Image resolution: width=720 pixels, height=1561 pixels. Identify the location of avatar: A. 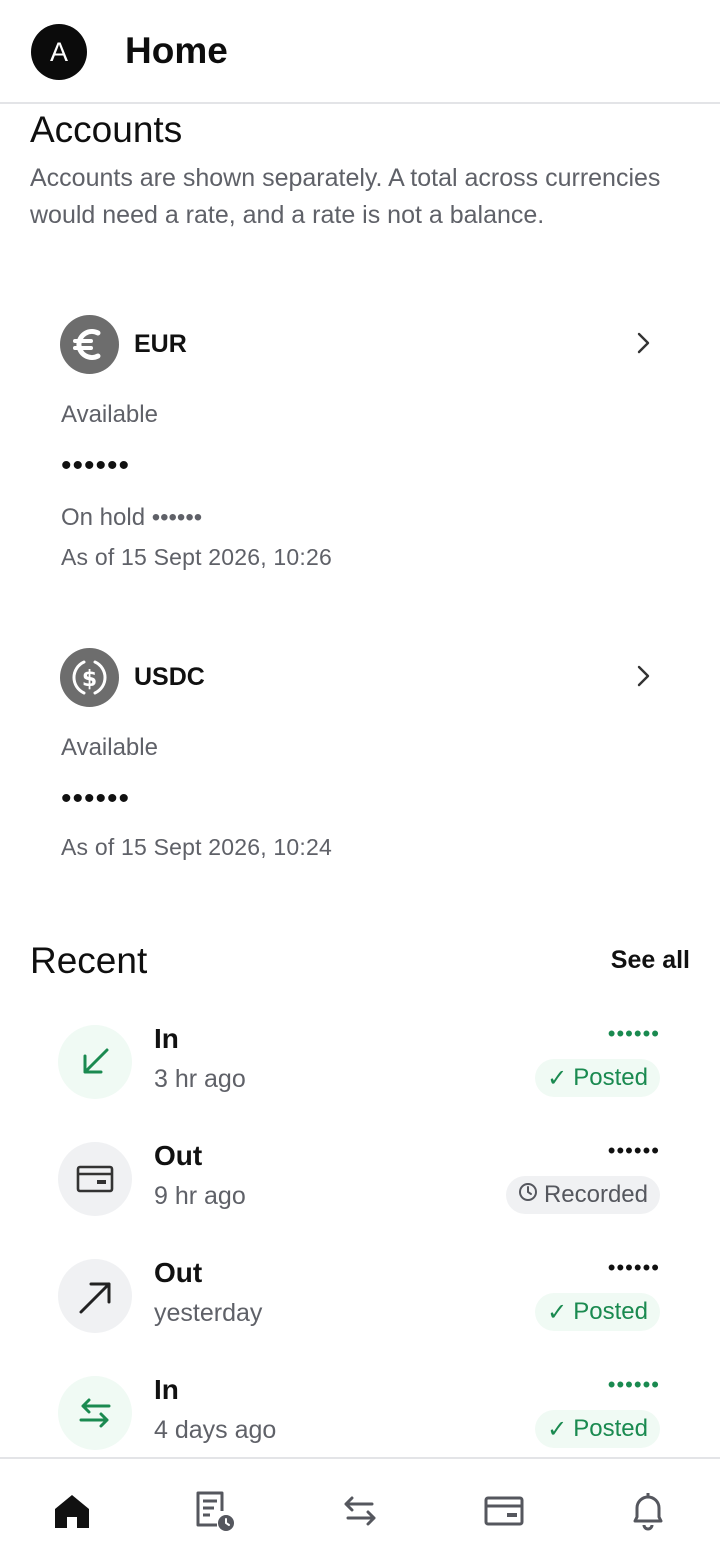
(59, 52).